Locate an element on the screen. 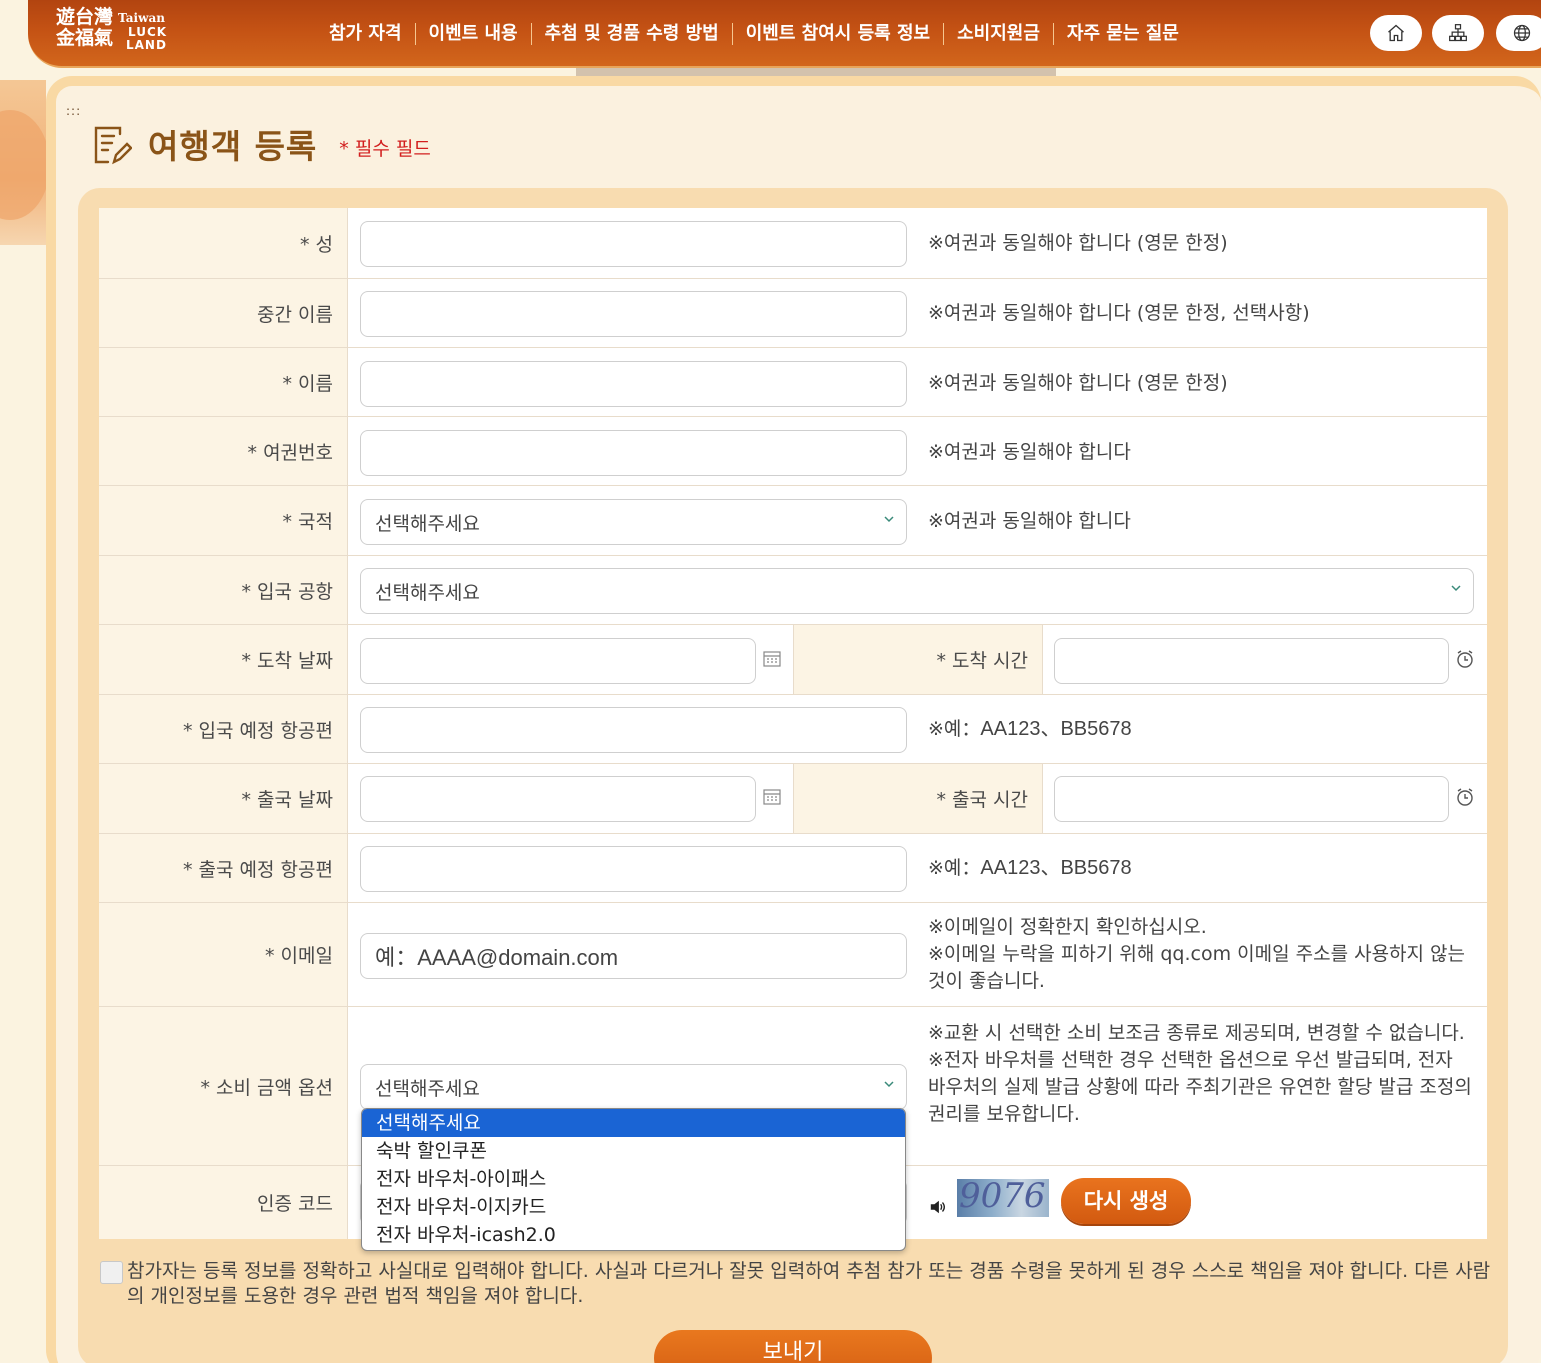 The height and width of the screenshot is (1363, 1541). agreement-checkbox is located at coordinates (111, 1272).